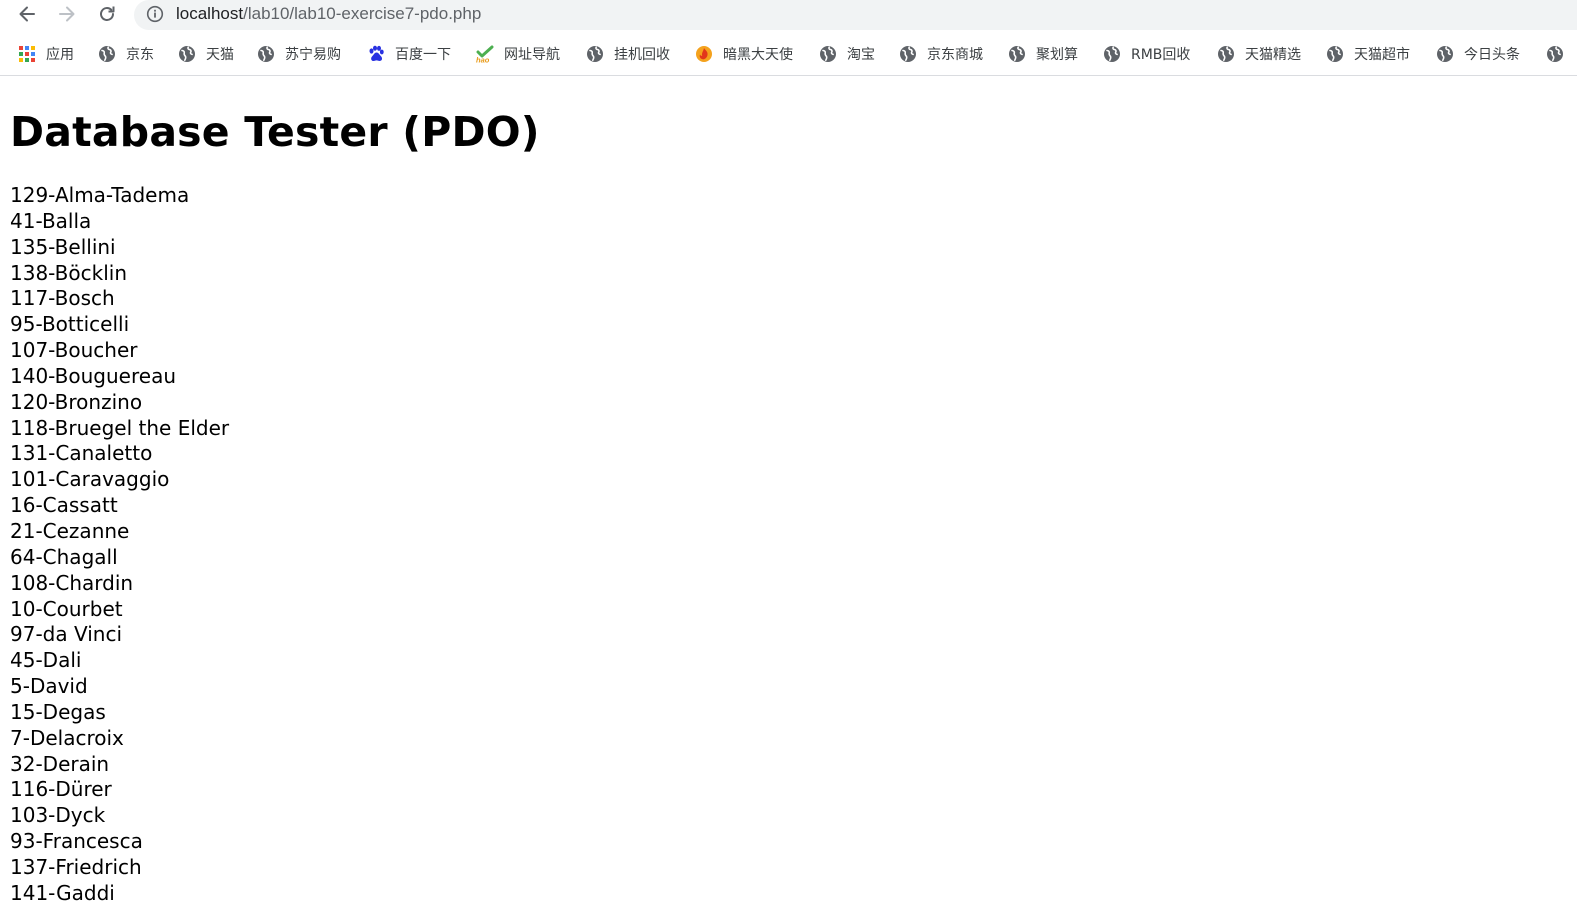  Describe the element at coordinates (27, 54) in the screenshot. I see `apps-grid-icon` at that location.